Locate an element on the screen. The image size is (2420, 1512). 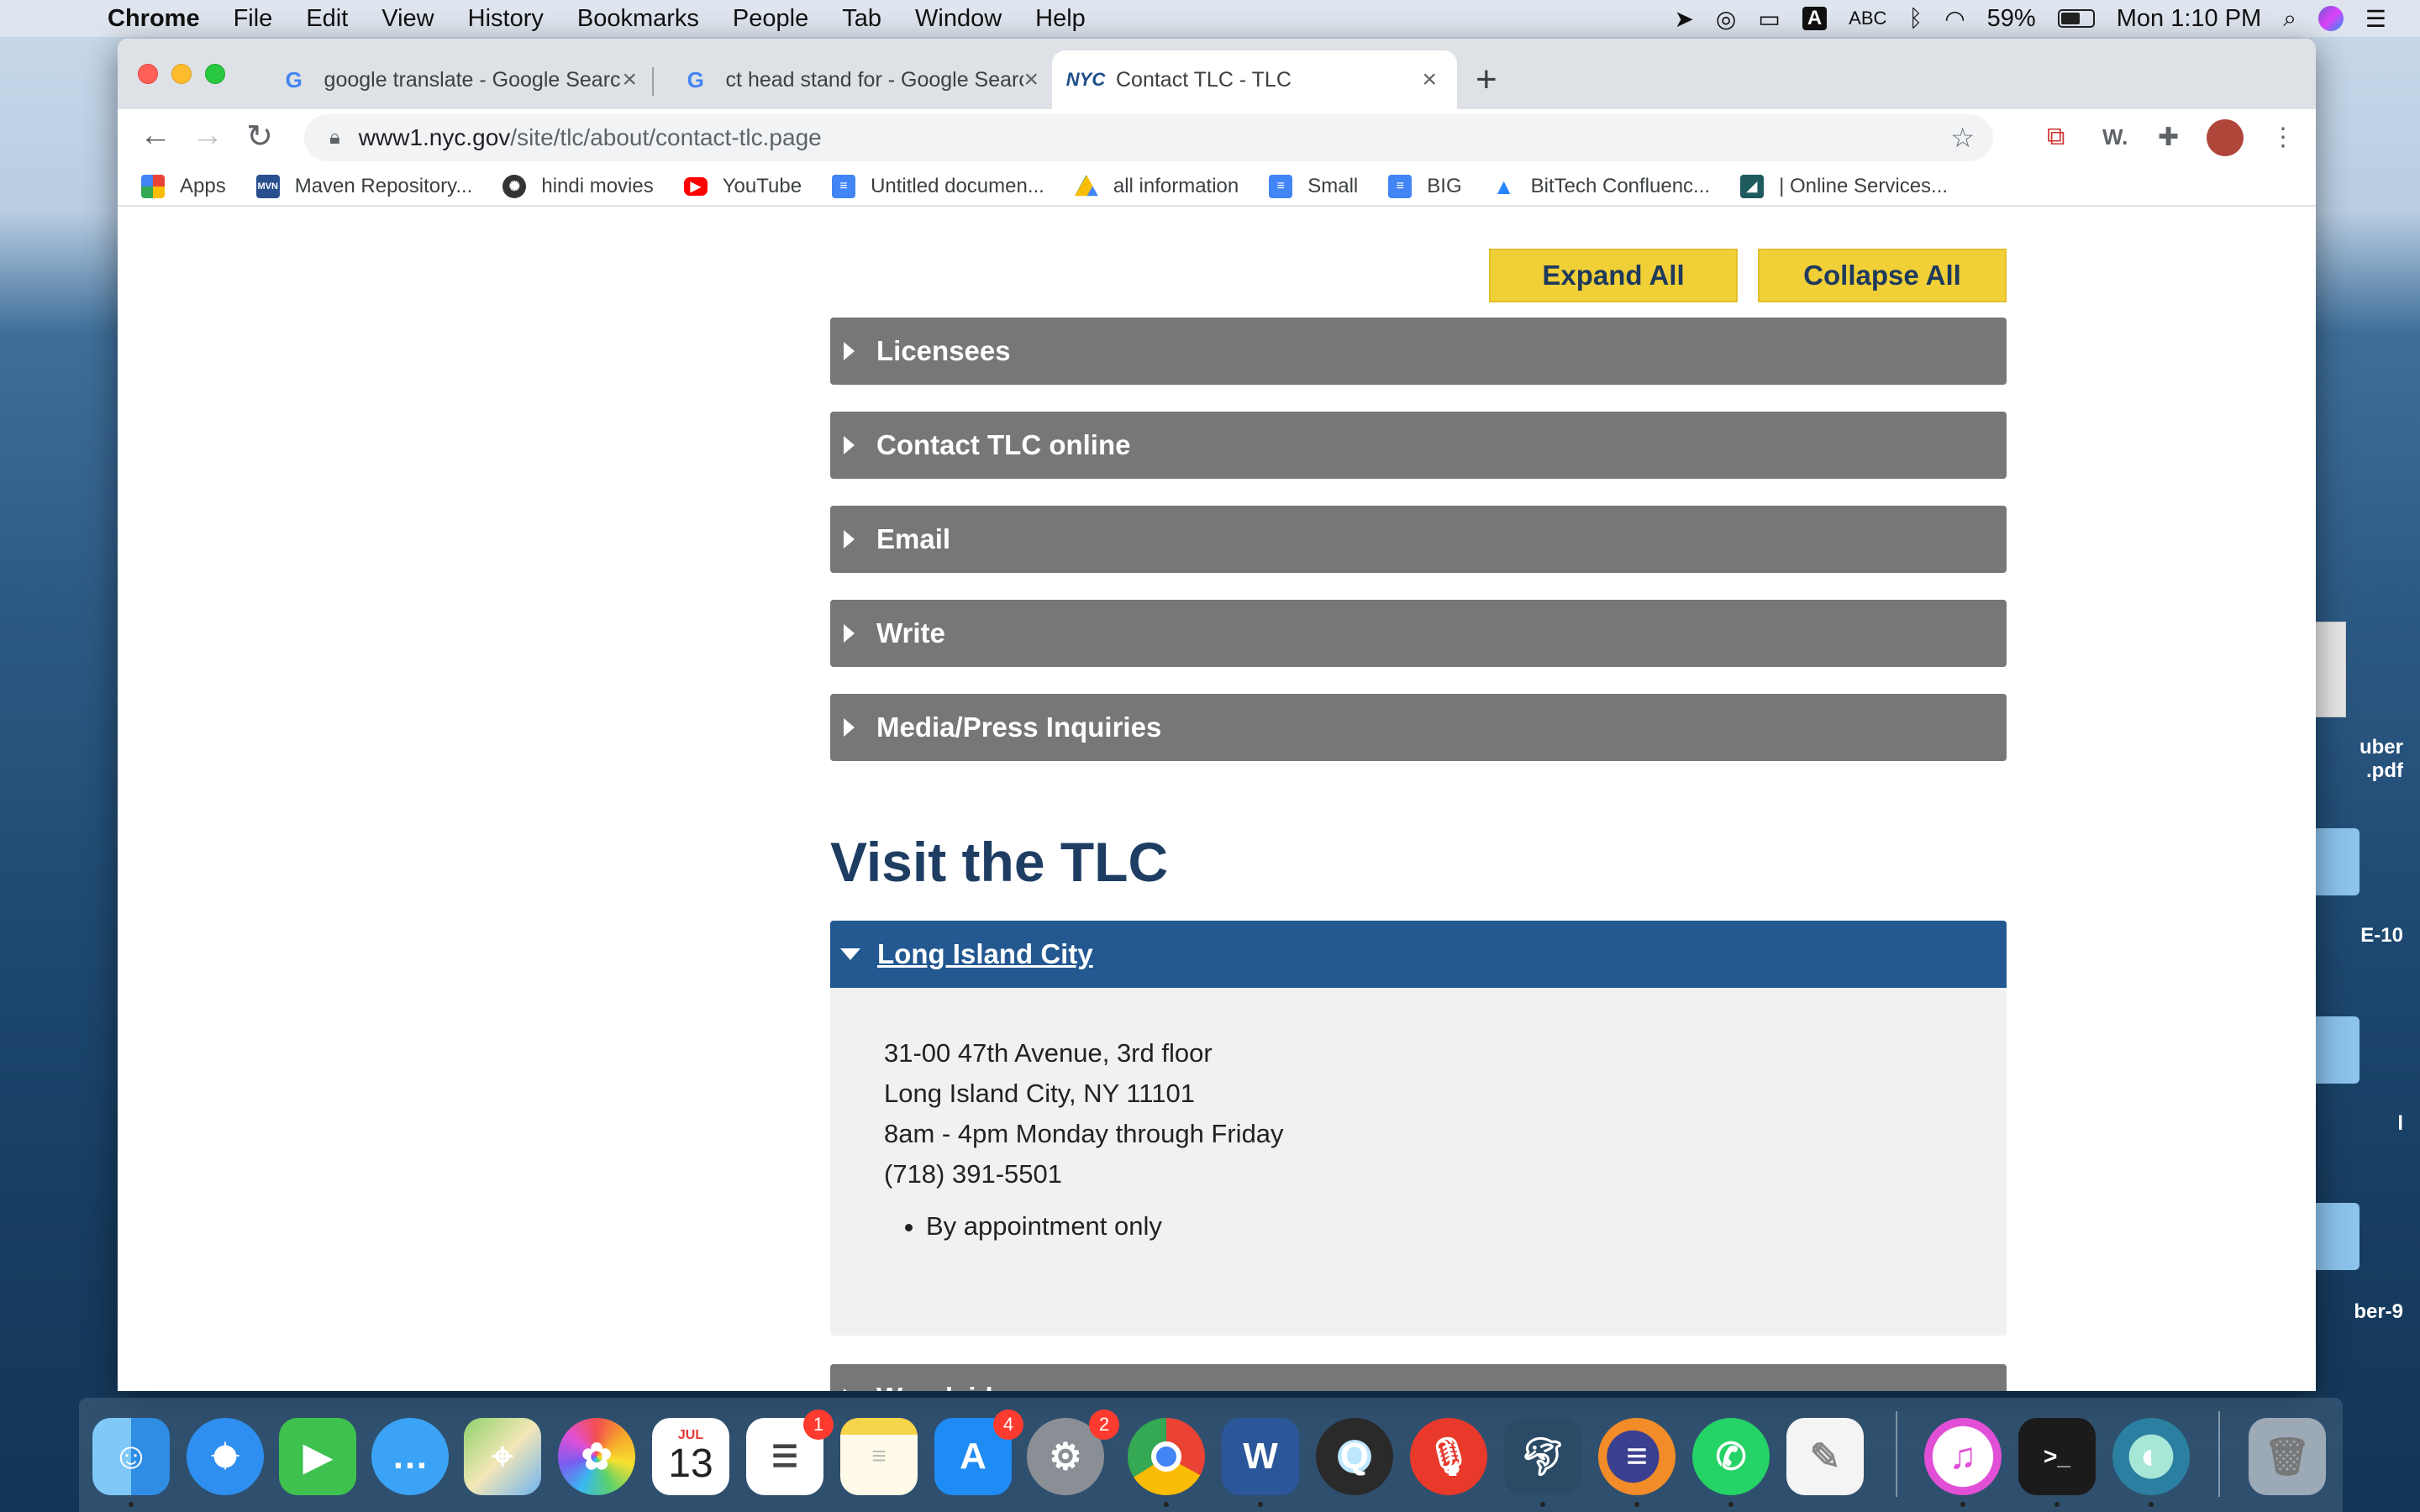
collapse-all-button: Collapse All is located at coordinates (1882, 275).